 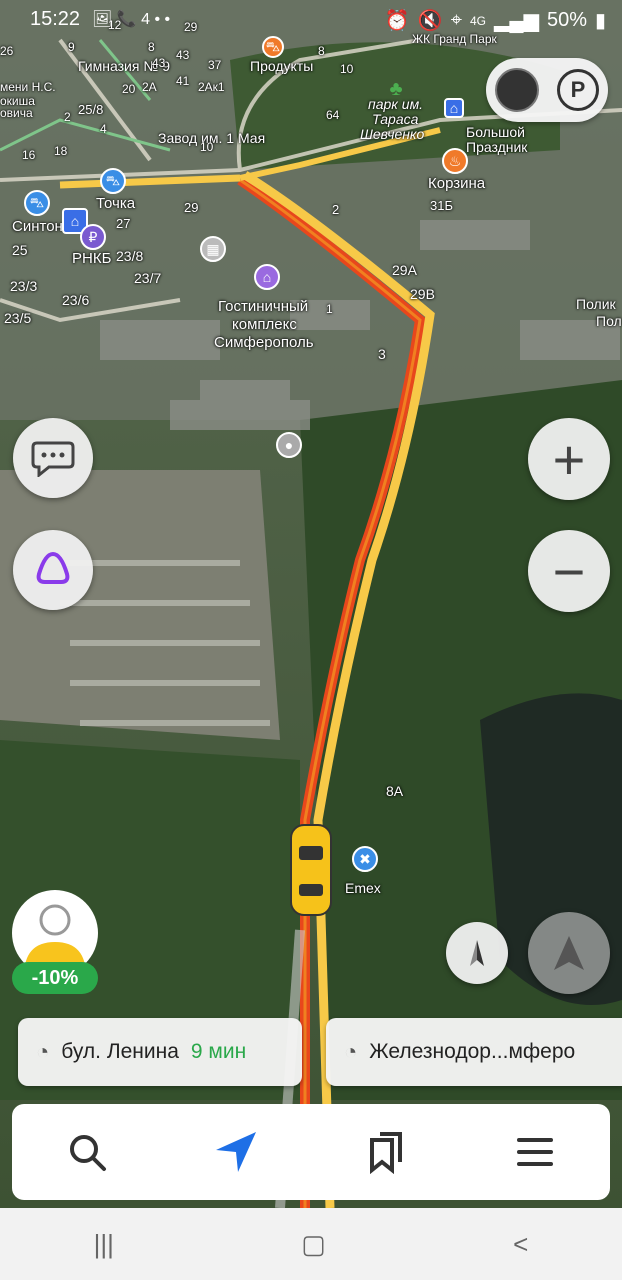 What do you see at coordinates (395, 119) in the screenshot?
I see `map-label-park-2: Тараса` at bounding box center [395, 119].